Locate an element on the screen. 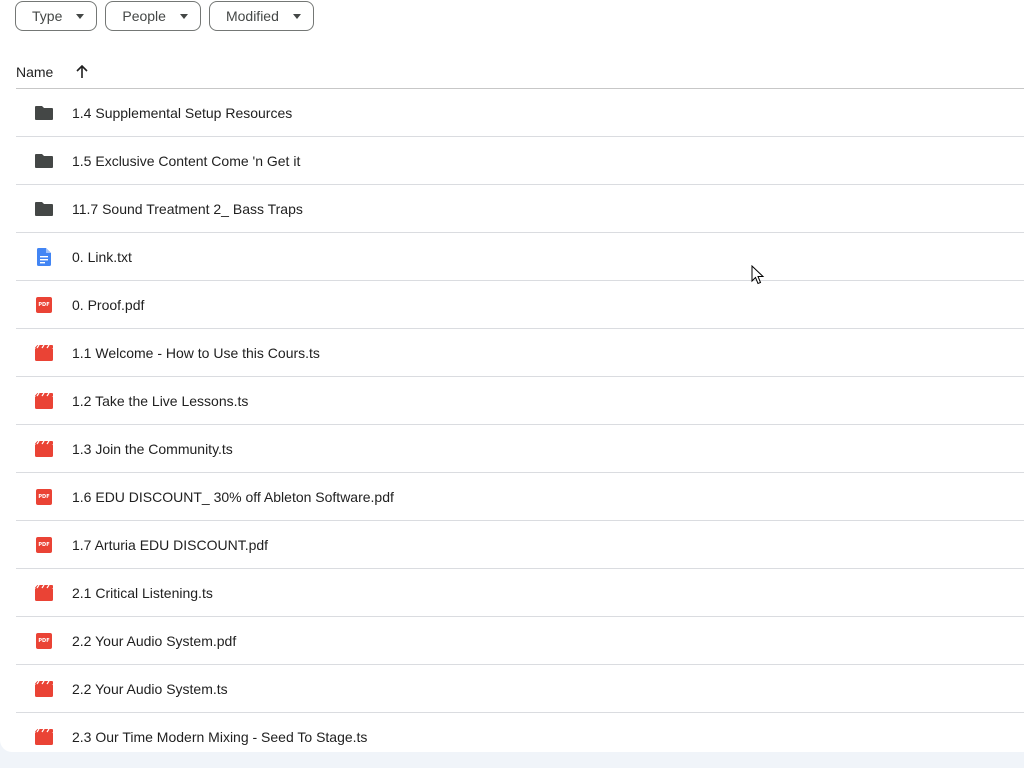  file-name: 1.4 Supplemental Setup Resources is located at coordinates (182, 112).